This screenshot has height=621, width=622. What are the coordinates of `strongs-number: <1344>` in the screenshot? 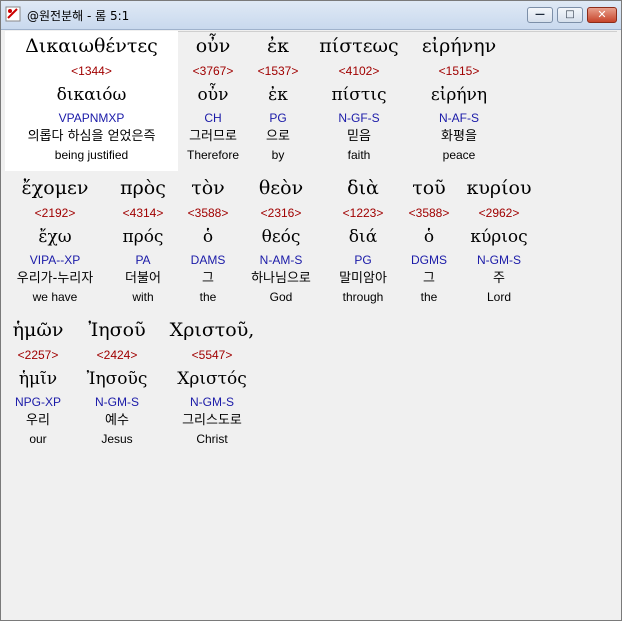 It's located at (91, 71).